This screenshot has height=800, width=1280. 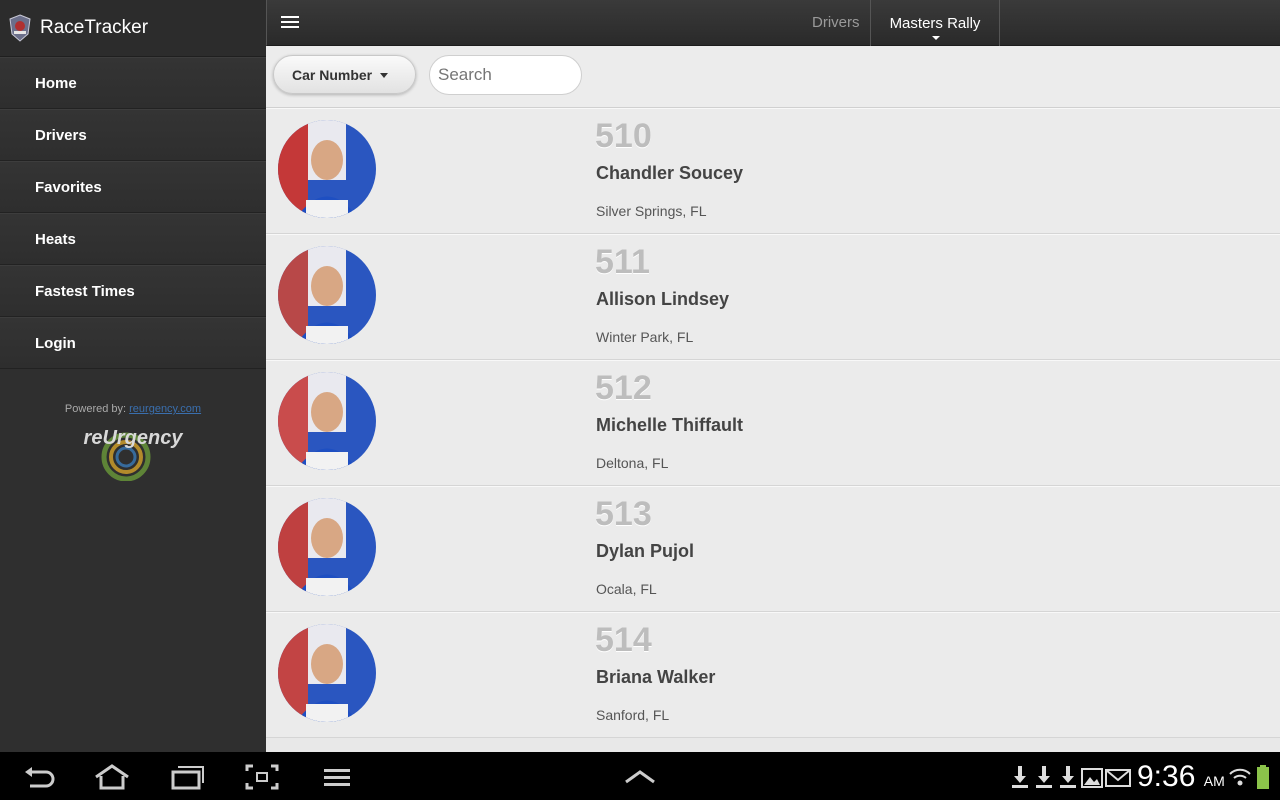 What do you see at coordinates (1166, 776) in the screenshot?
I see `clock-time: 9:36` at bounding box center [1166, 776].